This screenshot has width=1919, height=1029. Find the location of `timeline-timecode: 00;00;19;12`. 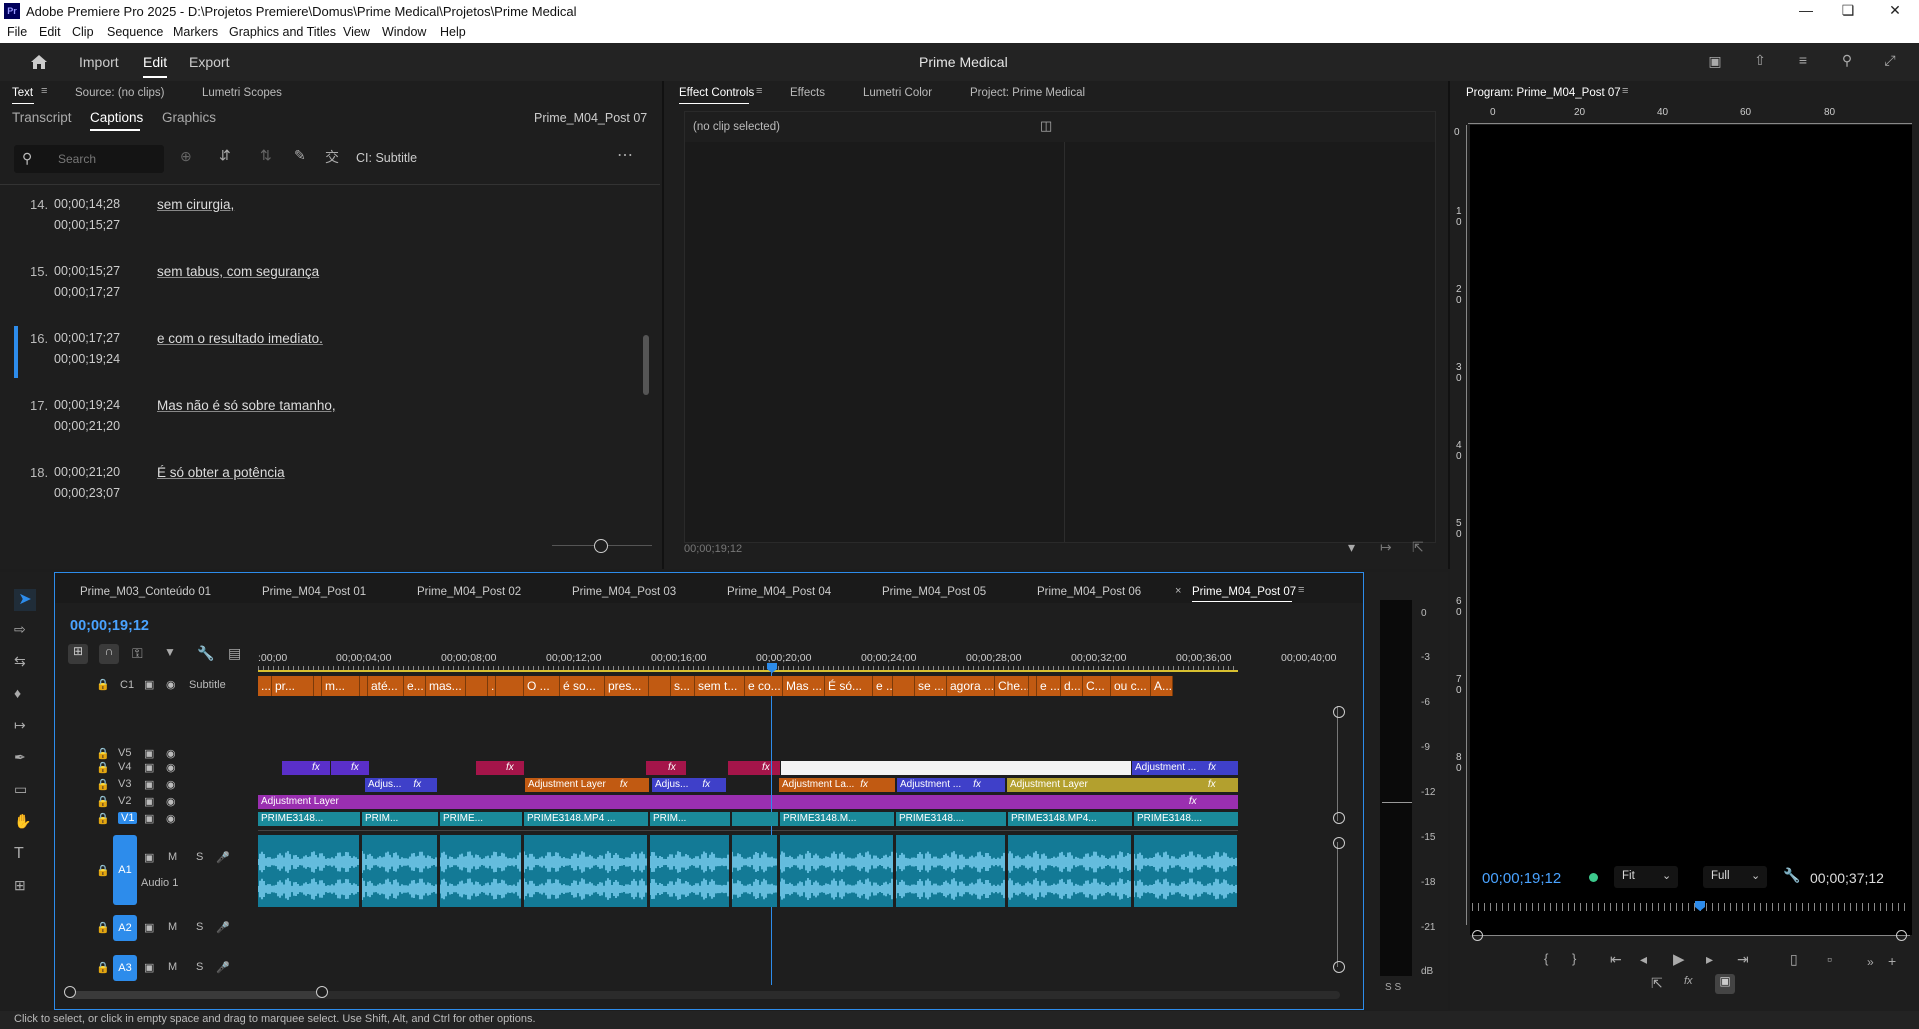

timeline-timecode: 00;00;19;12 is located at coordinates (109, 626).